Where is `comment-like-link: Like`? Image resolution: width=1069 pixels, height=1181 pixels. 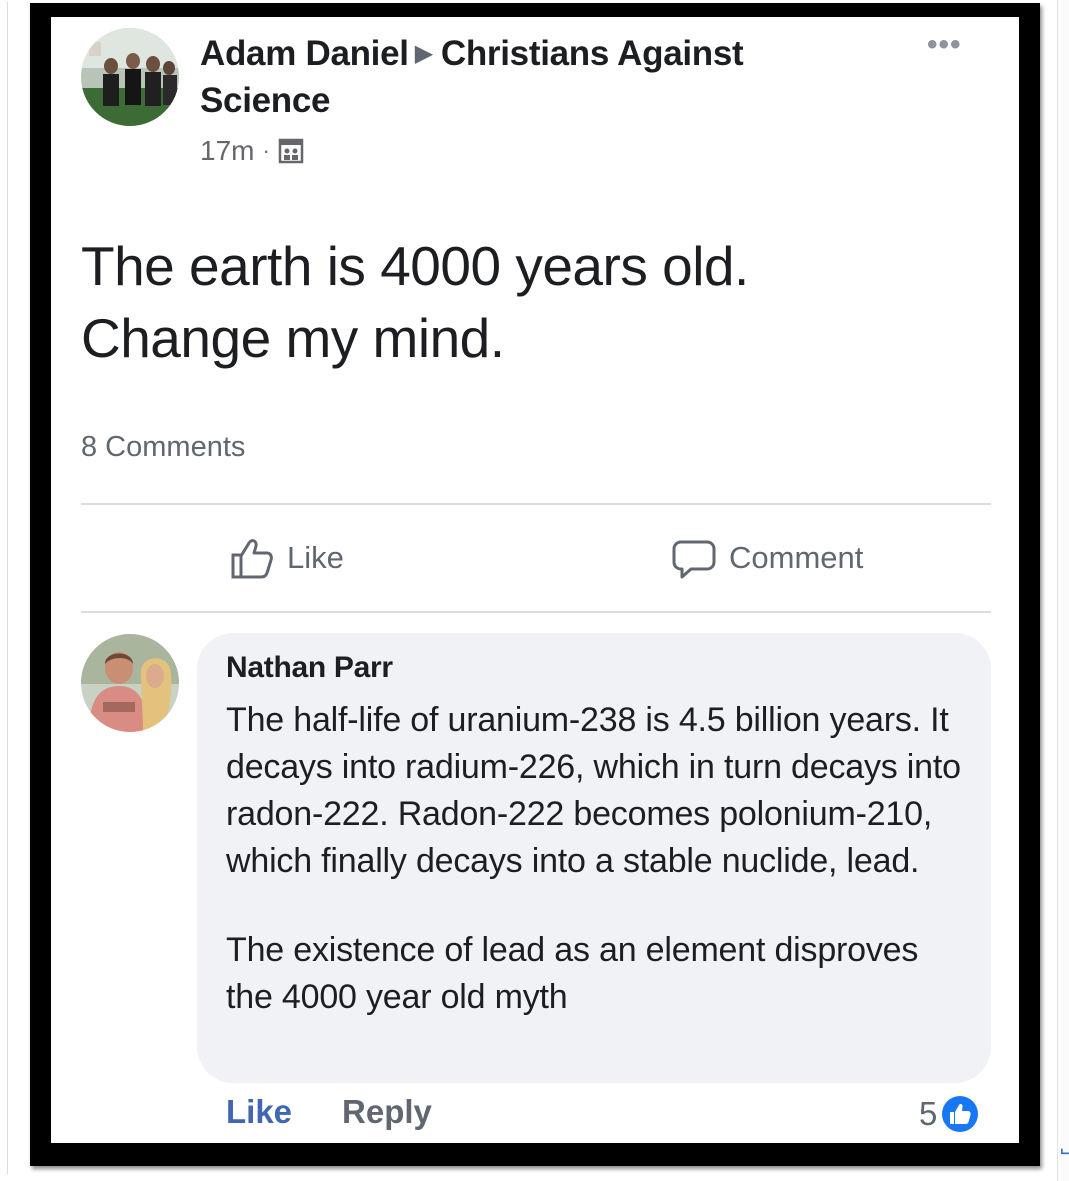 comment-like-link: Like is located at coordinates (259, 1112).